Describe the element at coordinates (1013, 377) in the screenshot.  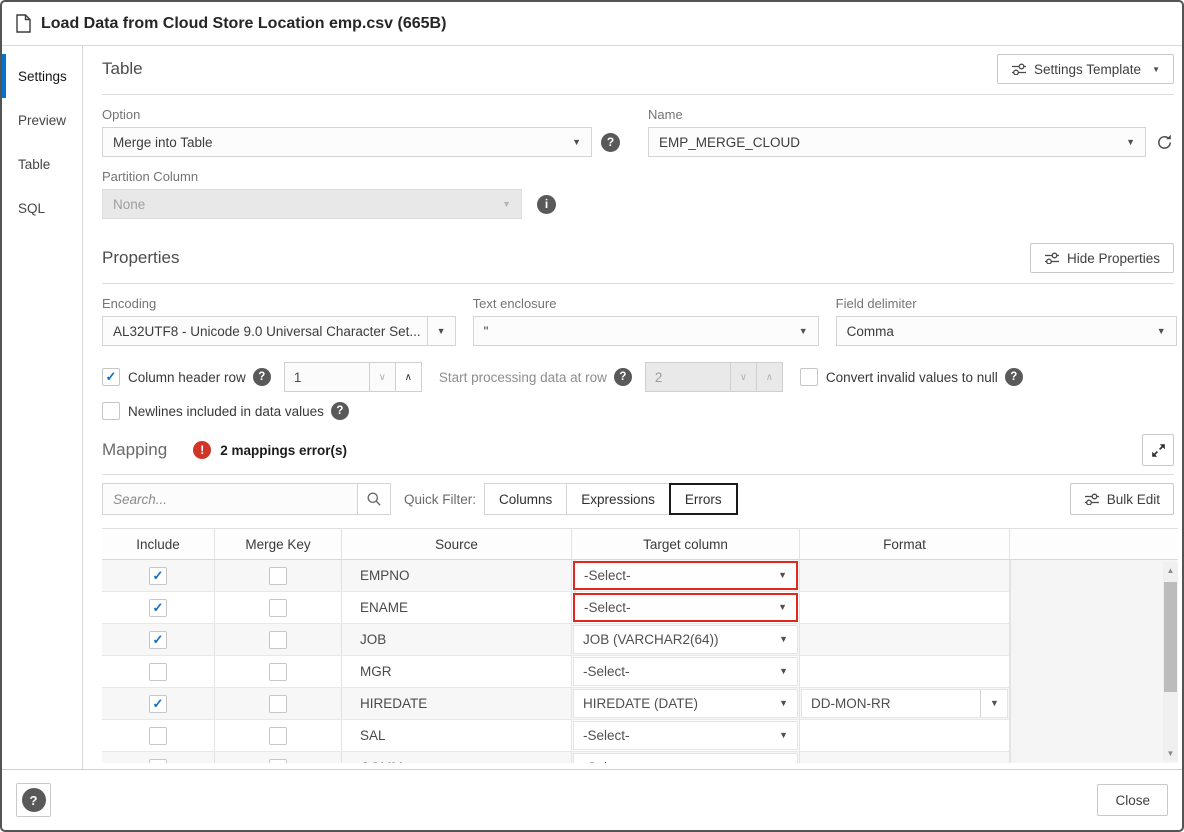
I see `convert-invalid-help-icon: ?` at that location.